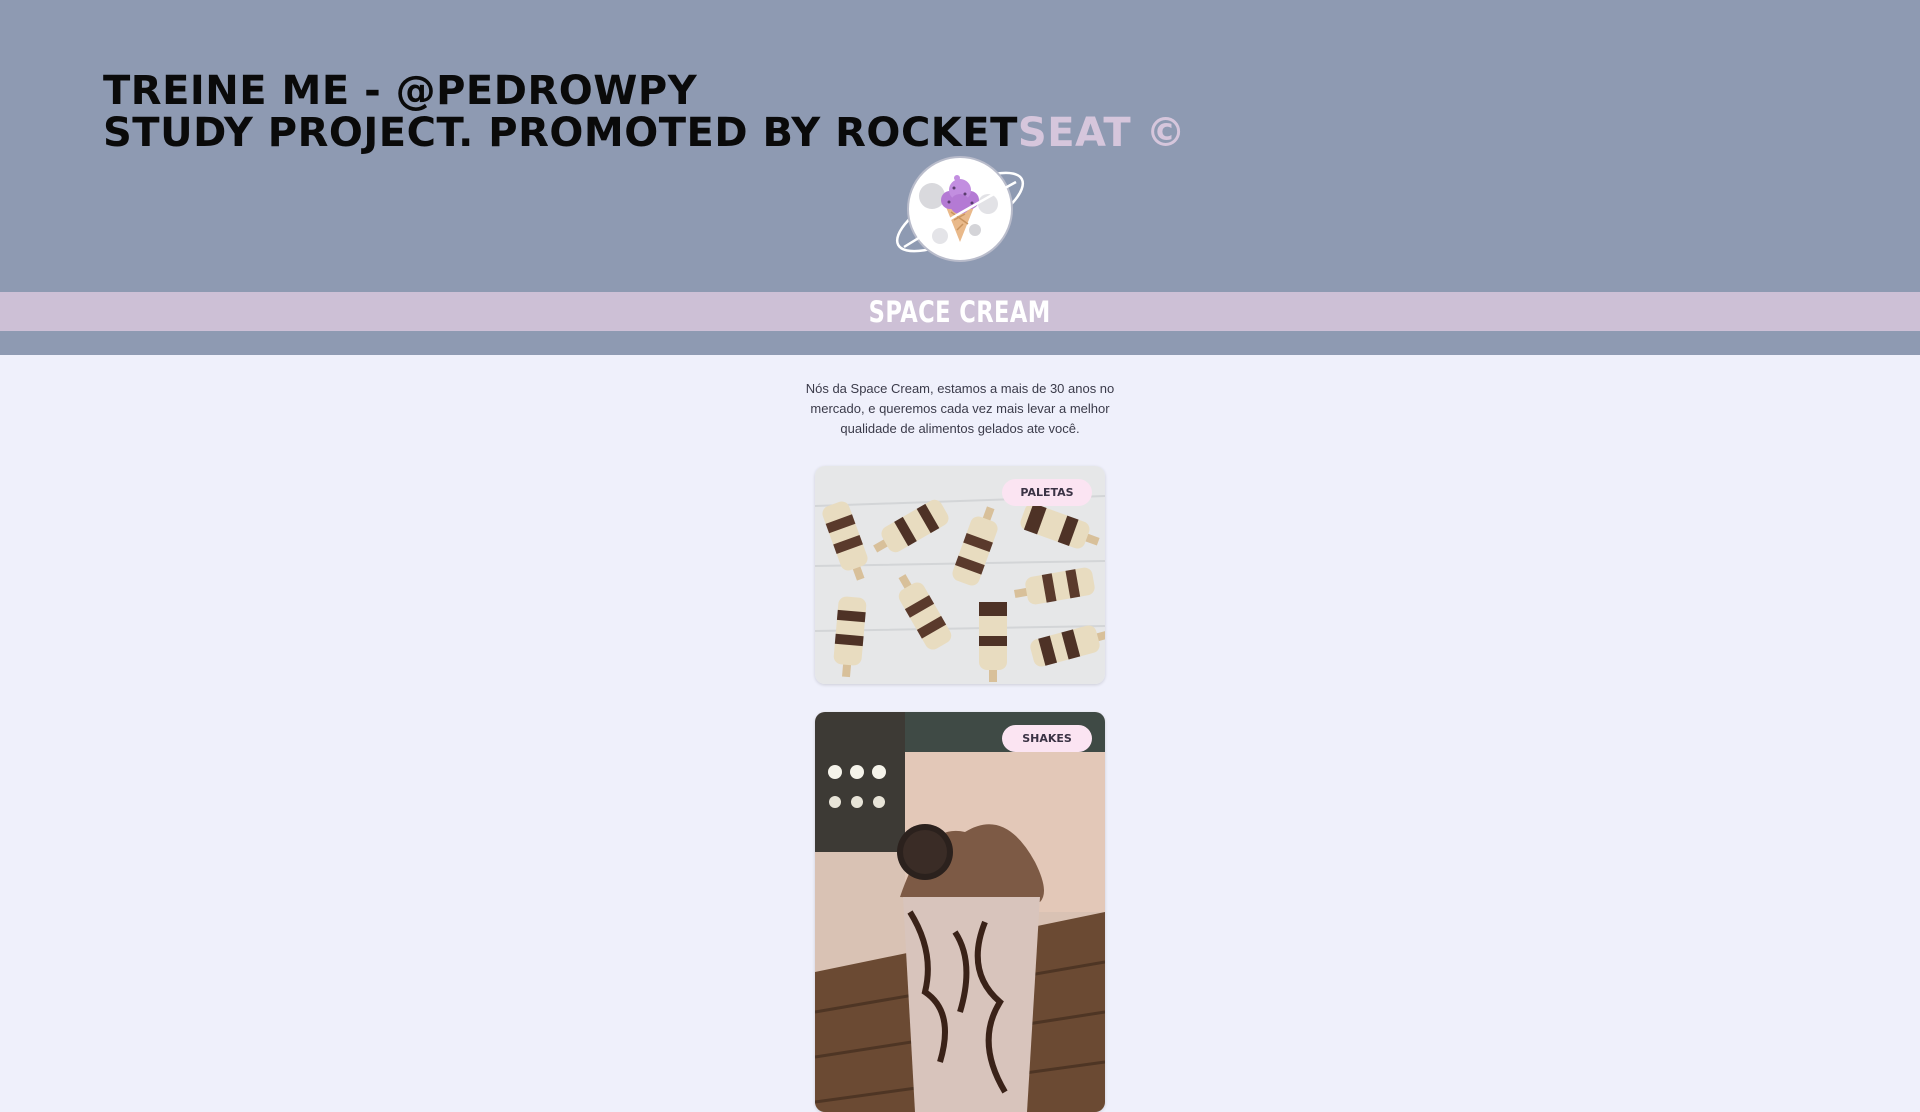 The image size is (1920, 1112). I want to click on headline-line-2-accent: SEAT ©, so click(1102, 133).